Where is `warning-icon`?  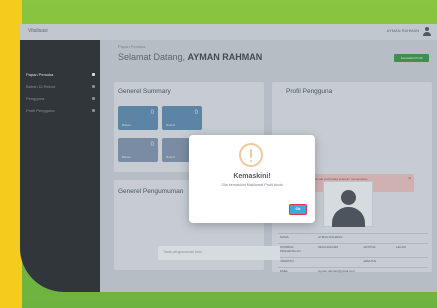
warning-icon is located at coordinates (251, 155).